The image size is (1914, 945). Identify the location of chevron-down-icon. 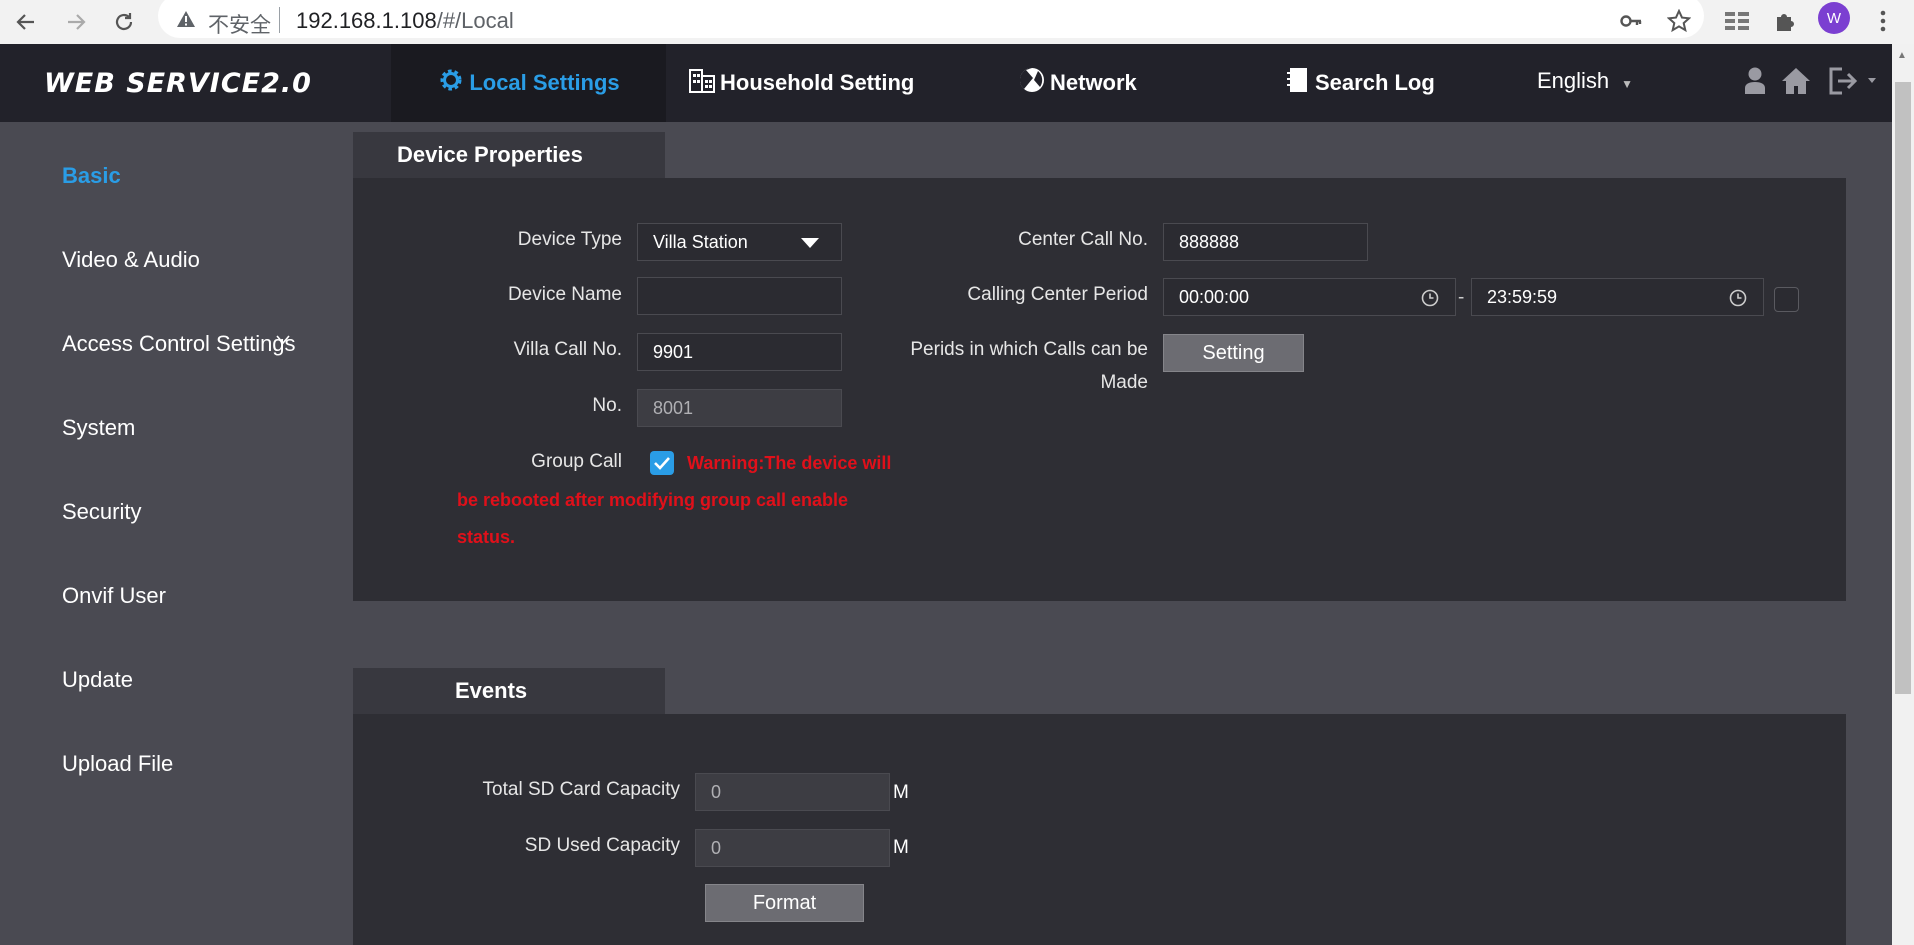
(810, 243).